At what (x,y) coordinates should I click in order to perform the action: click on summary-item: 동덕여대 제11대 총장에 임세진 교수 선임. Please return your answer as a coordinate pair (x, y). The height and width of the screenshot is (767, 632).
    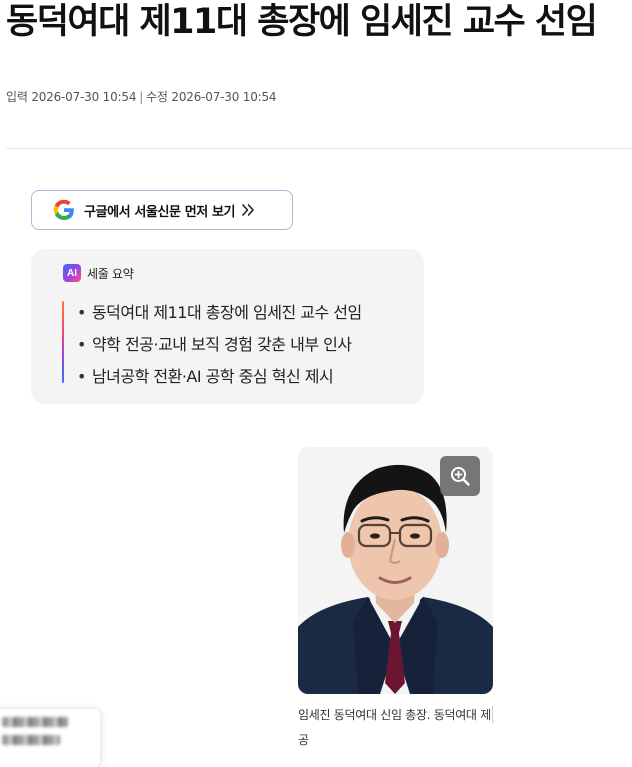
    Looking at the image, I should click on (219, 313).